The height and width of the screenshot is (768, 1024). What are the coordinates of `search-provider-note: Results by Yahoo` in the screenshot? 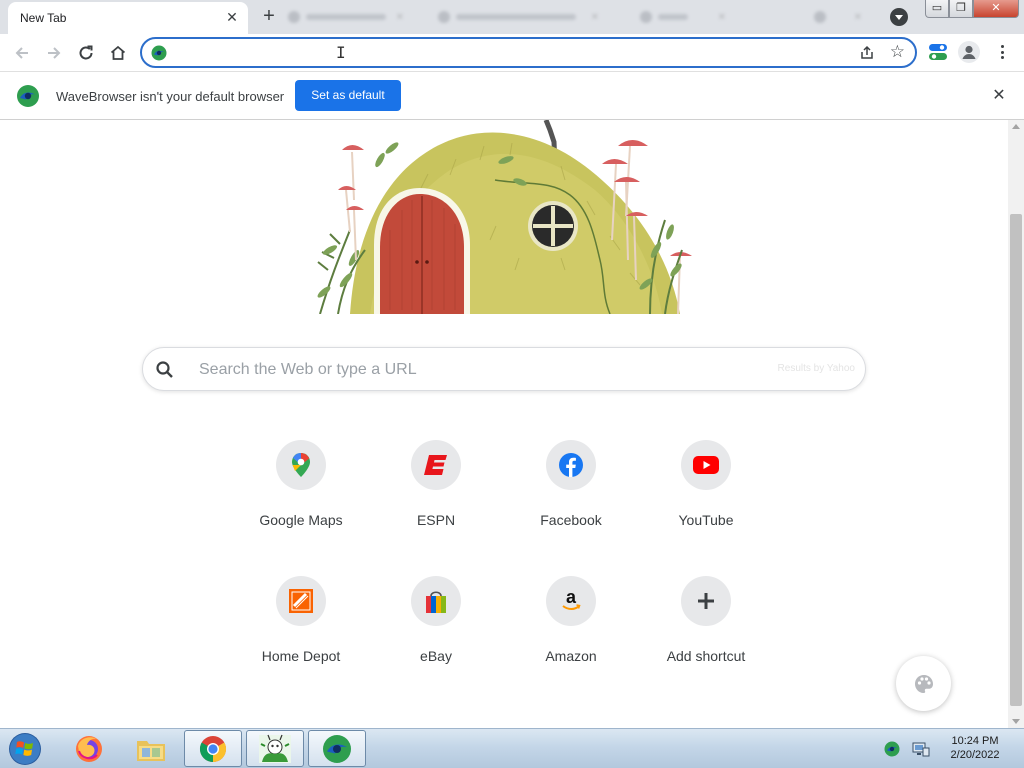 It's located at (816, 368).